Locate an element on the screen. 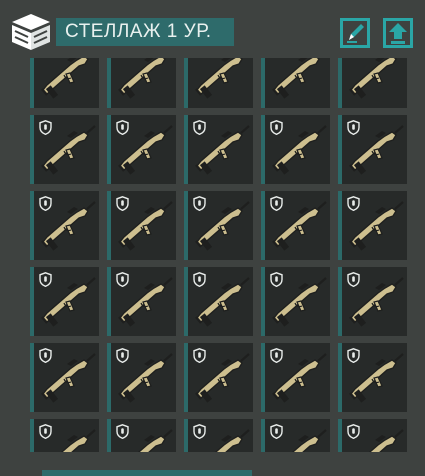 The image size is (425, 476). storage-header: СТЕЛЛАЖ 1 УР. is located at coordinates (212, 29).